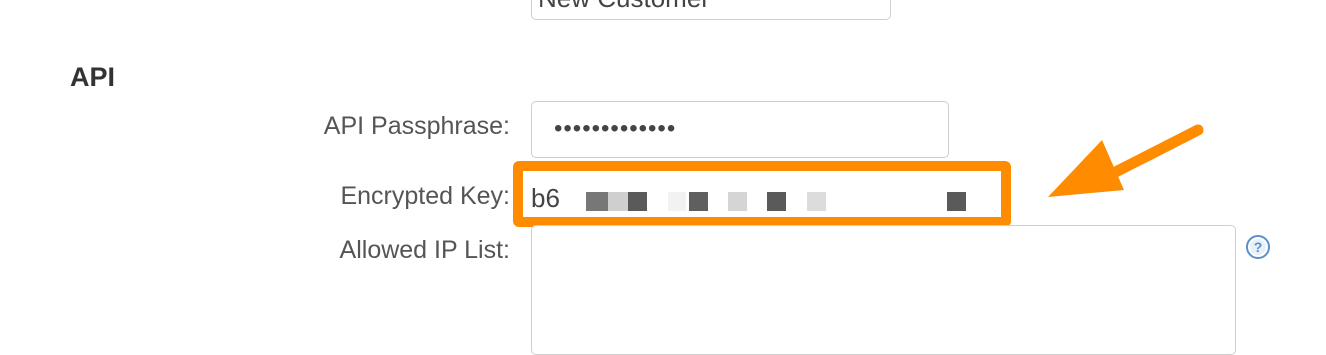 The width and height of the screenshot is (1326, 355). Describe the element at coordinates (424, 250) in the screenshot. I see `allowed-ip-label: Allowed IP List:` at that location.